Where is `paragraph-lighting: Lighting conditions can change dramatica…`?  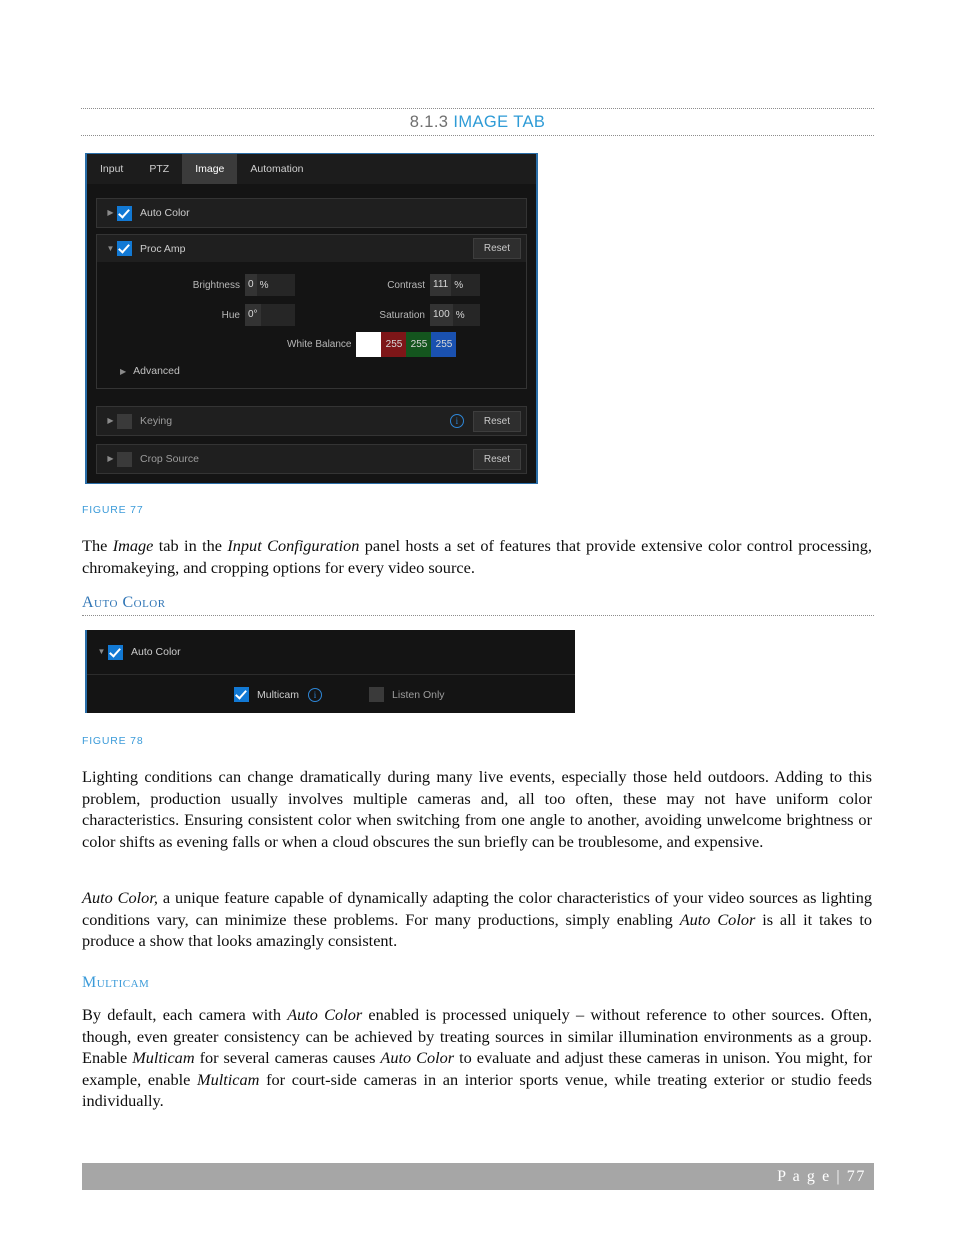 paragraph-lighting: Lighting conditions can change dramatica… is located at coordinates (477, 809).